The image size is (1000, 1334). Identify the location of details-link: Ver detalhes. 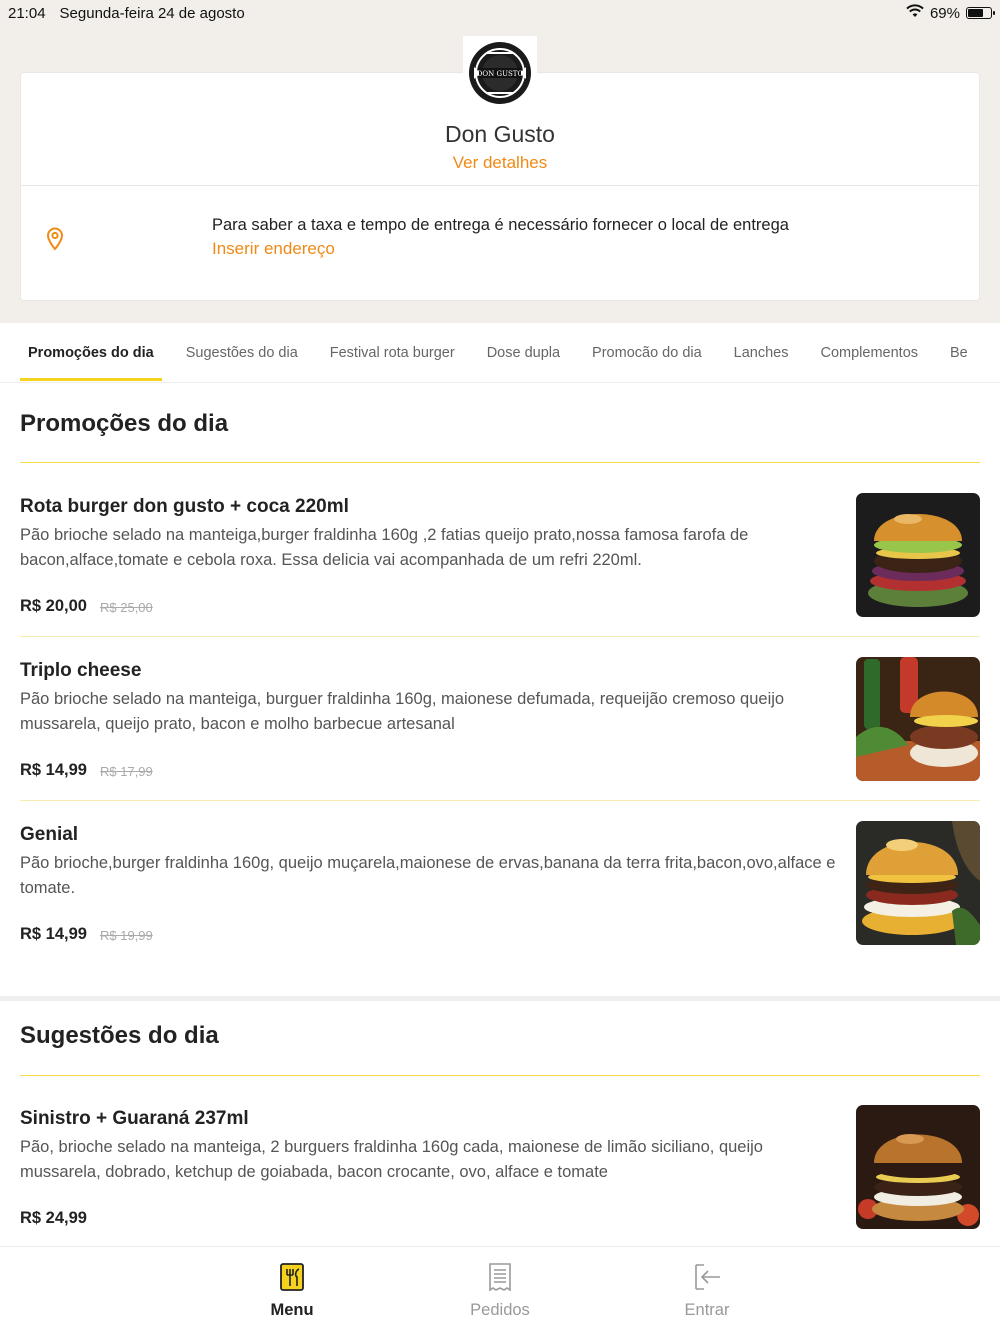
(500, 163).